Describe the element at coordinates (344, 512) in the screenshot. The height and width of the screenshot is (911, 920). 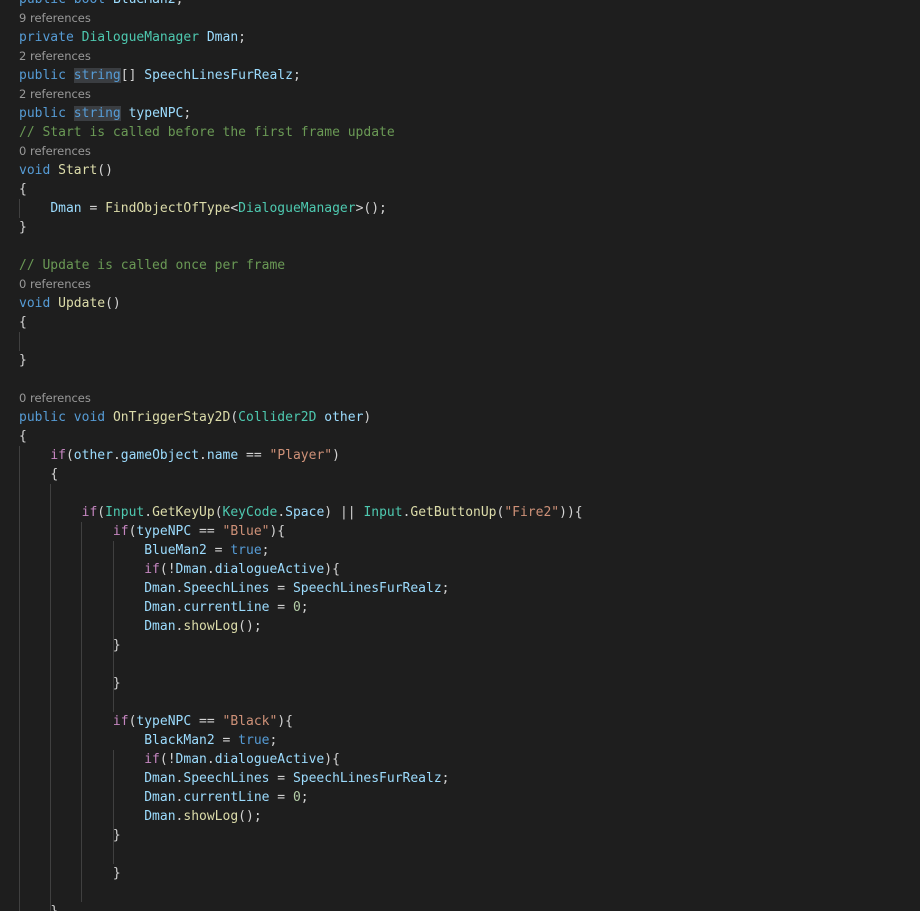
I see `code-token: ) ||` at that location.